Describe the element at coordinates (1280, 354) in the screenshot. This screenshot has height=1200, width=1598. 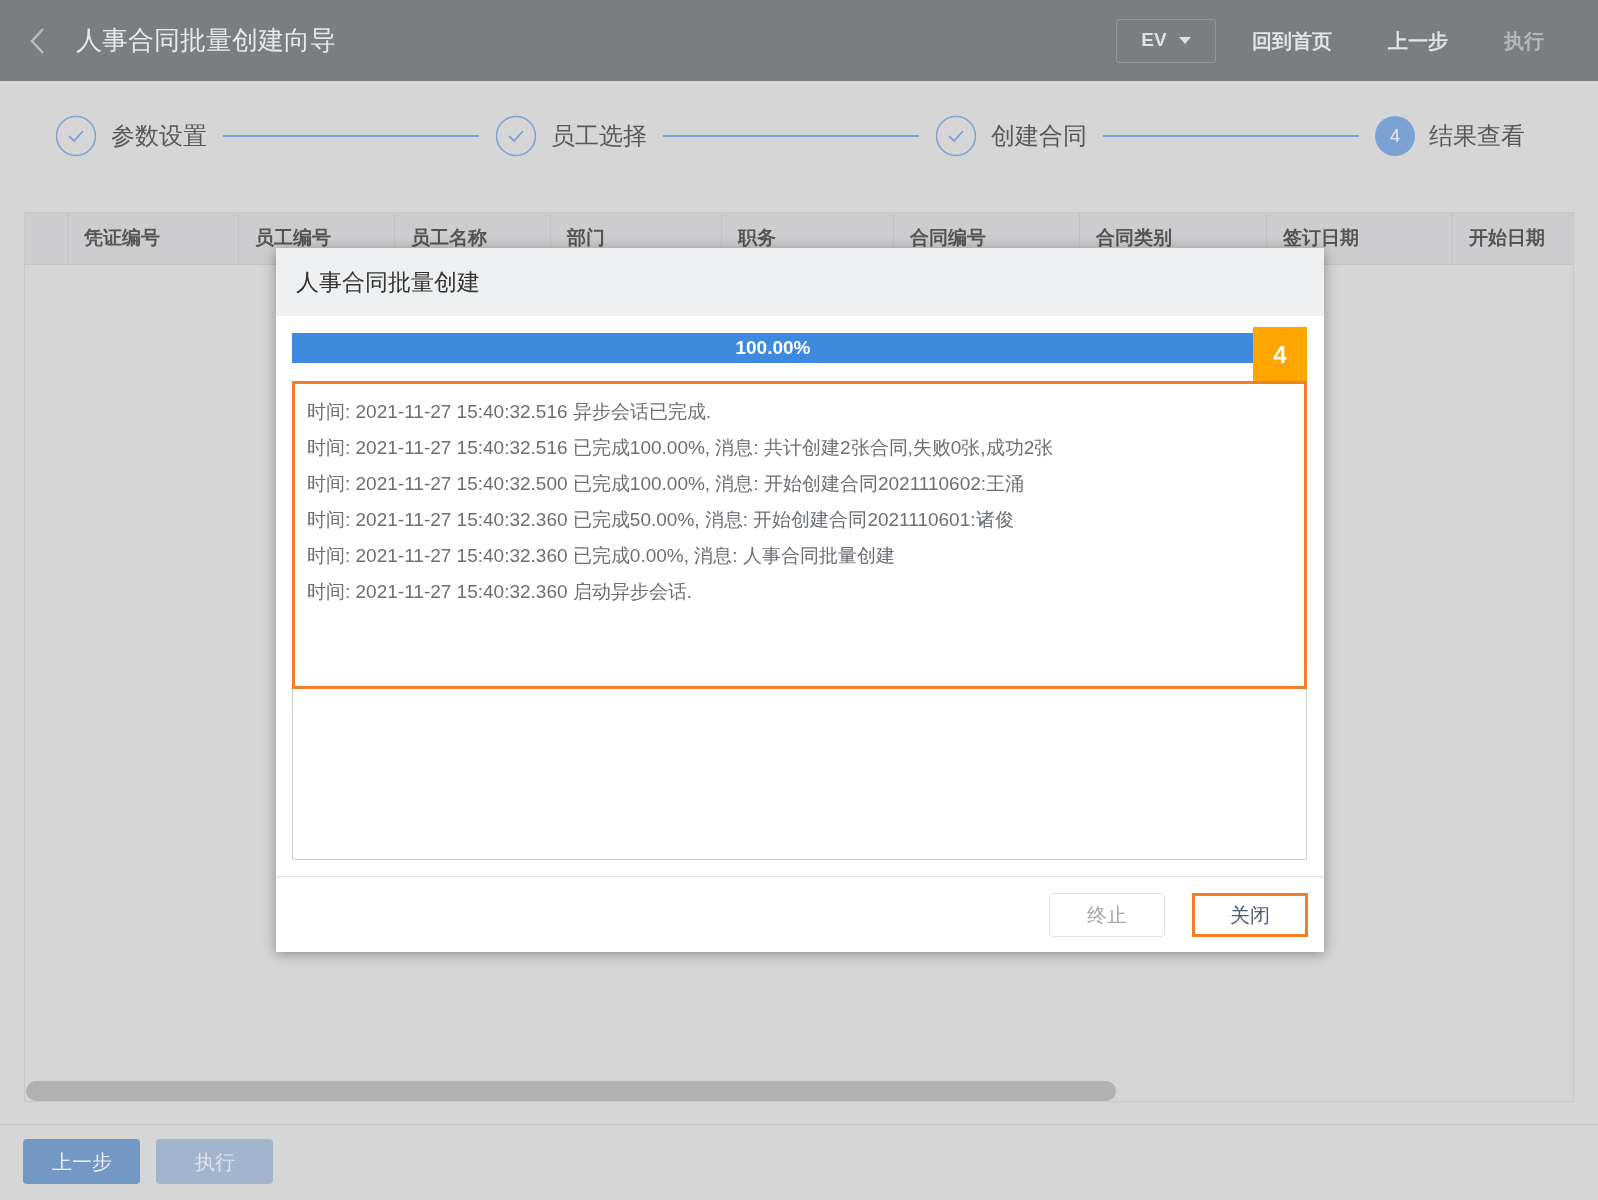
I see `callout-badge: 4` at that location.